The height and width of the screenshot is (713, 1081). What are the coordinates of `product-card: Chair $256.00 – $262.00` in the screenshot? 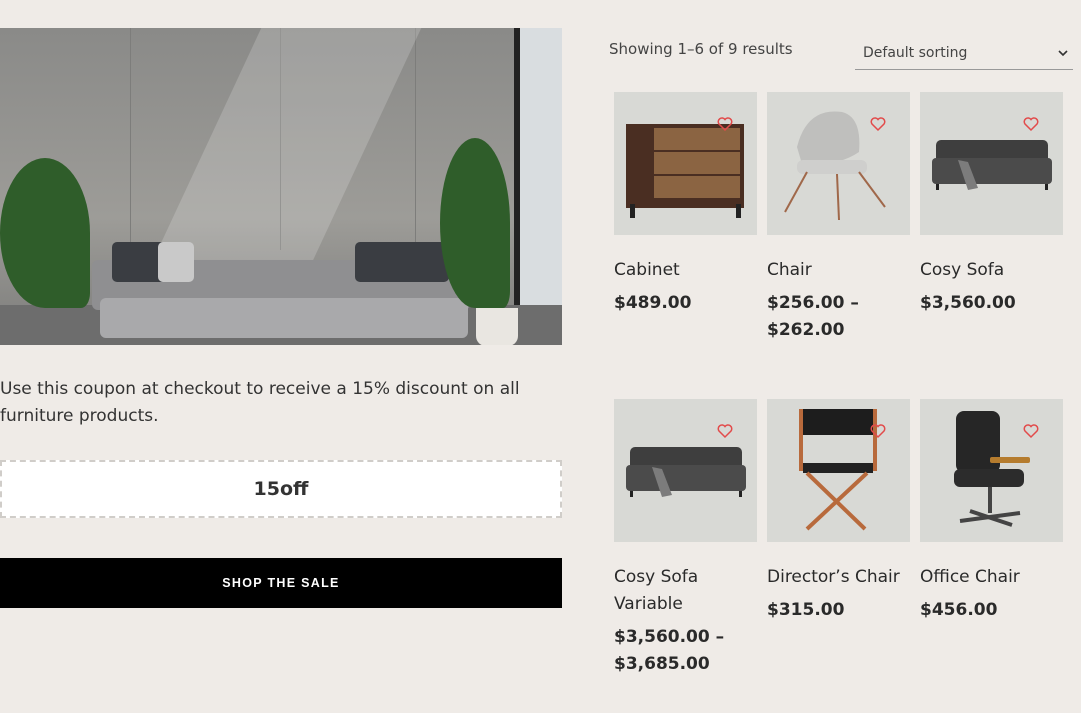 It's located at (838, 218).